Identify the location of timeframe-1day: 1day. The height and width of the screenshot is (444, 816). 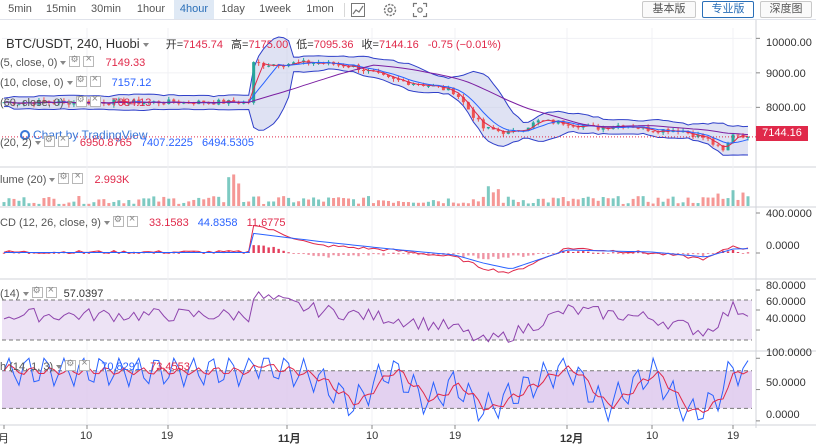
(233, 9).